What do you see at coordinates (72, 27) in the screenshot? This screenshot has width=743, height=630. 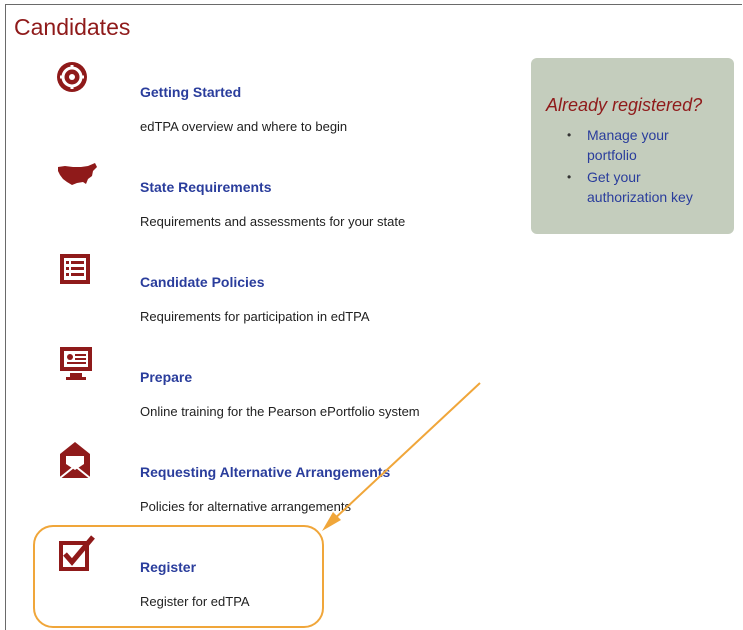 I see `page-title: Candidates` at bounding box center [72, 27].